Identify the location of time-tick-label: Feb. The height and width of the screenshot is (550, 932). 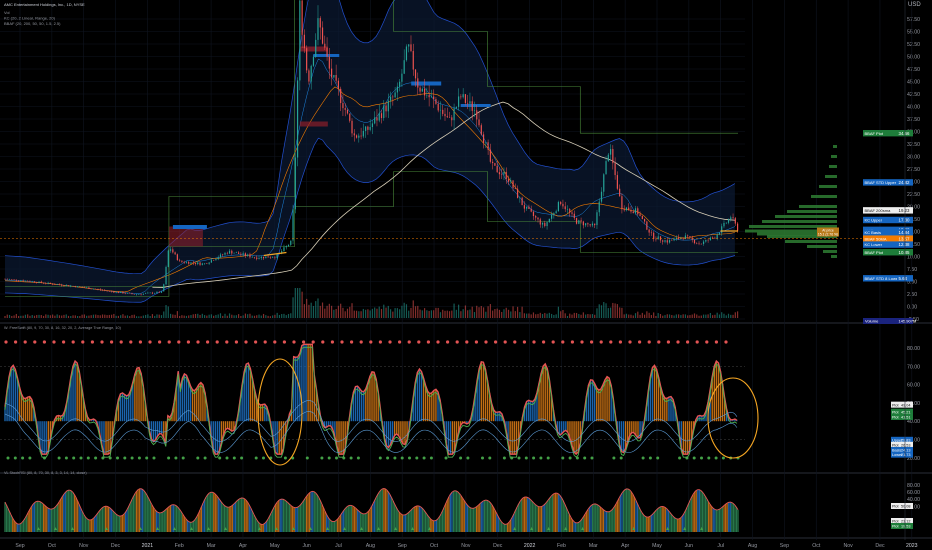
(179, 546).